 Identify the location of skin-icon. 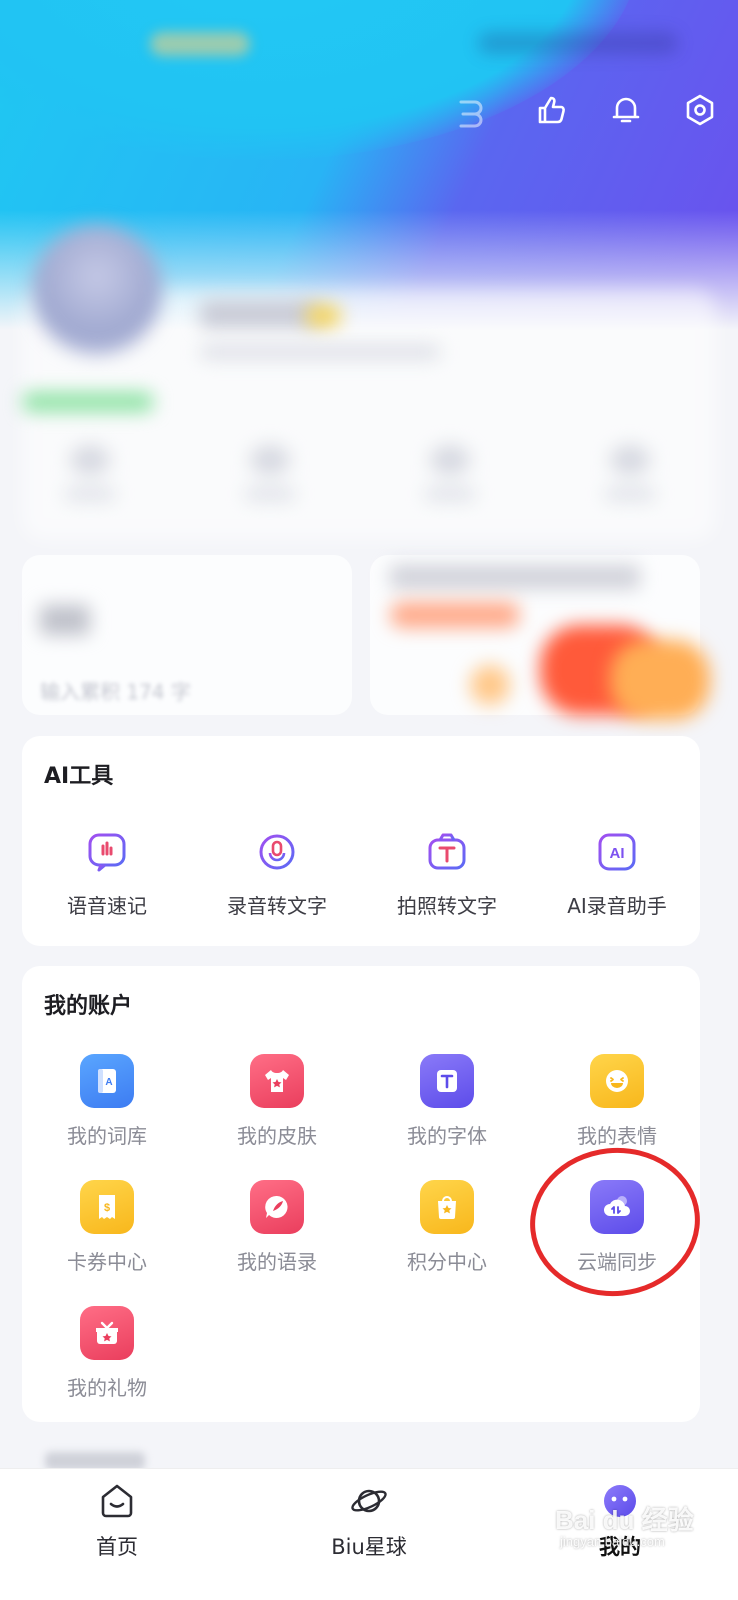
(277, 1081).